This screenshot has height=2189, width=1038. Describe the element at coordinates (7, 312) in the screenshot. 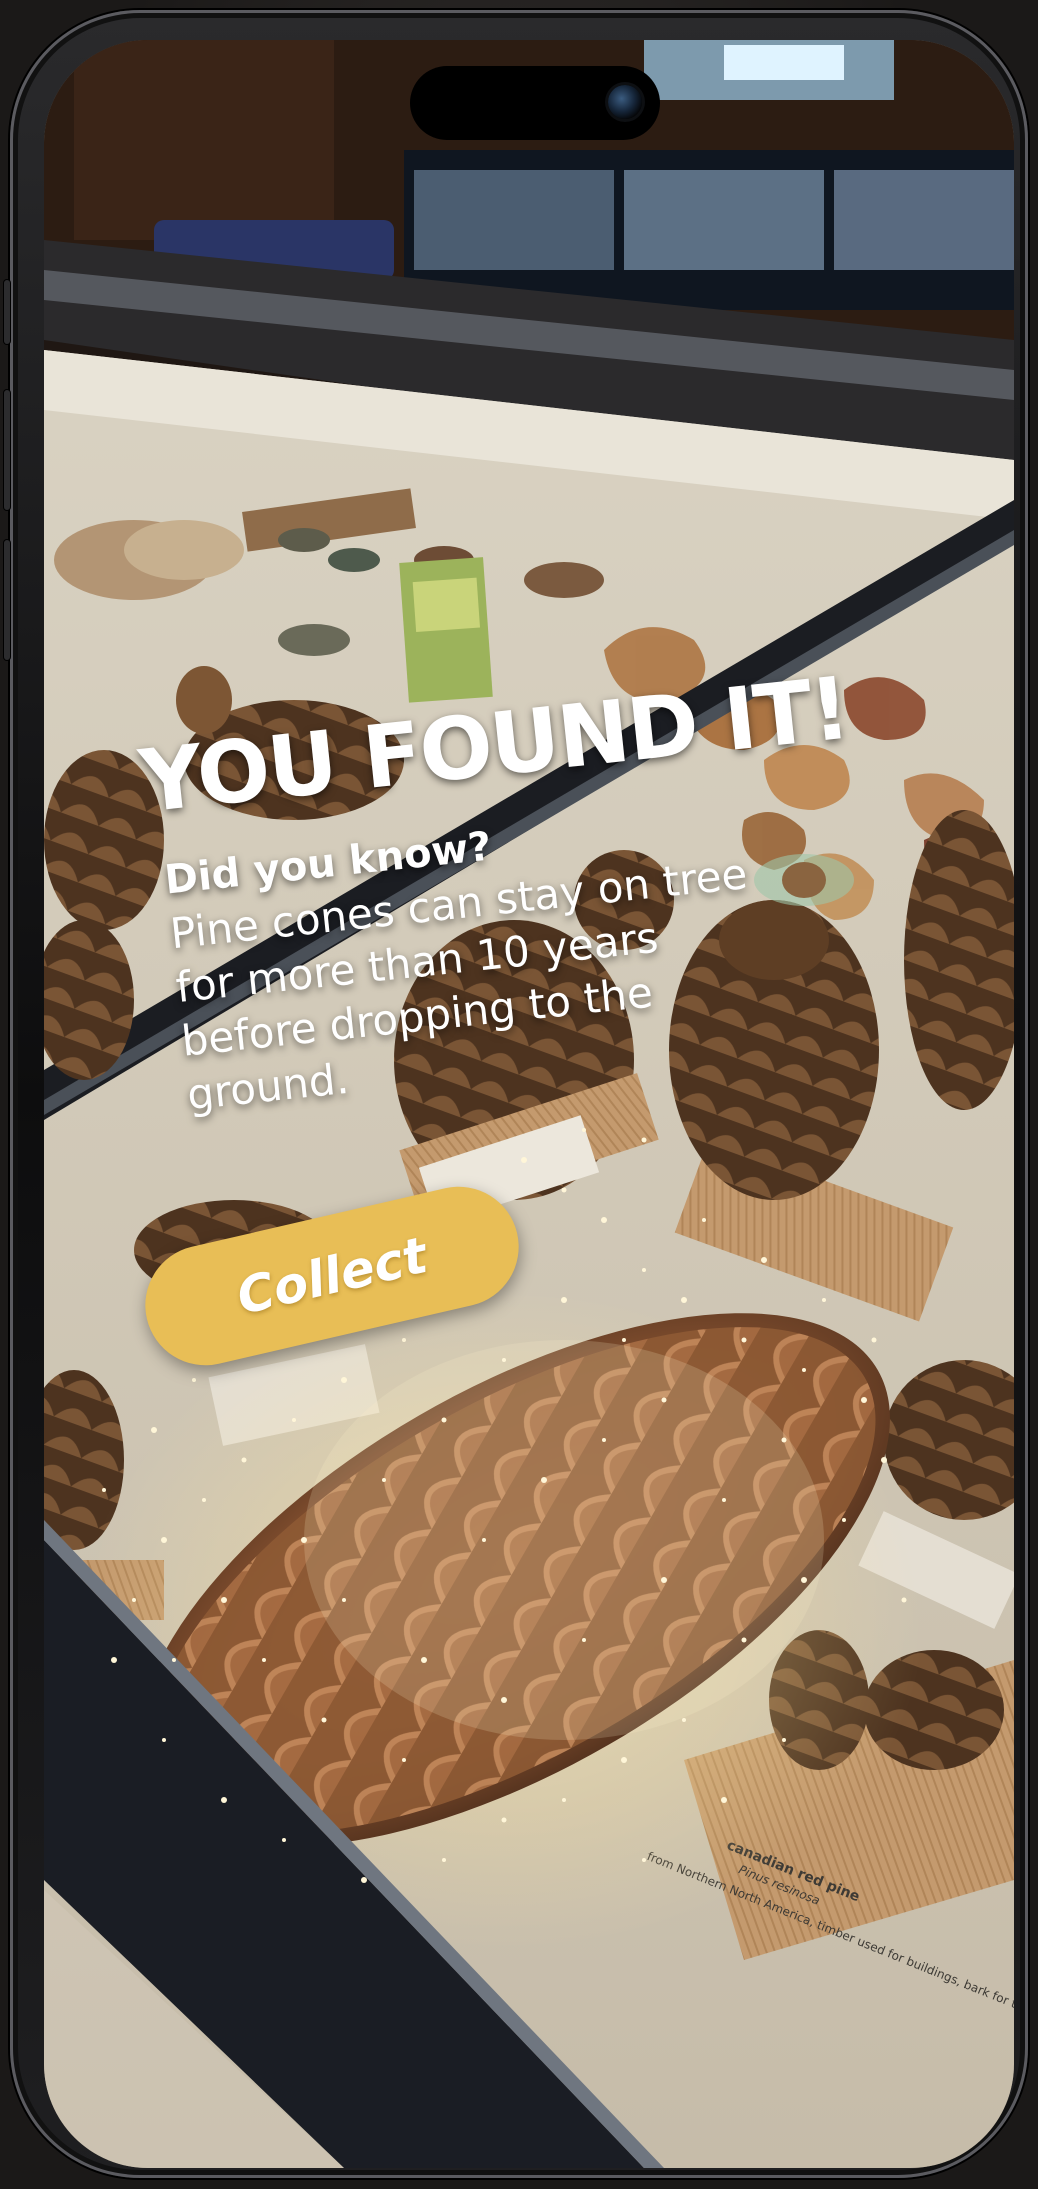

I see `action-button` at that location.